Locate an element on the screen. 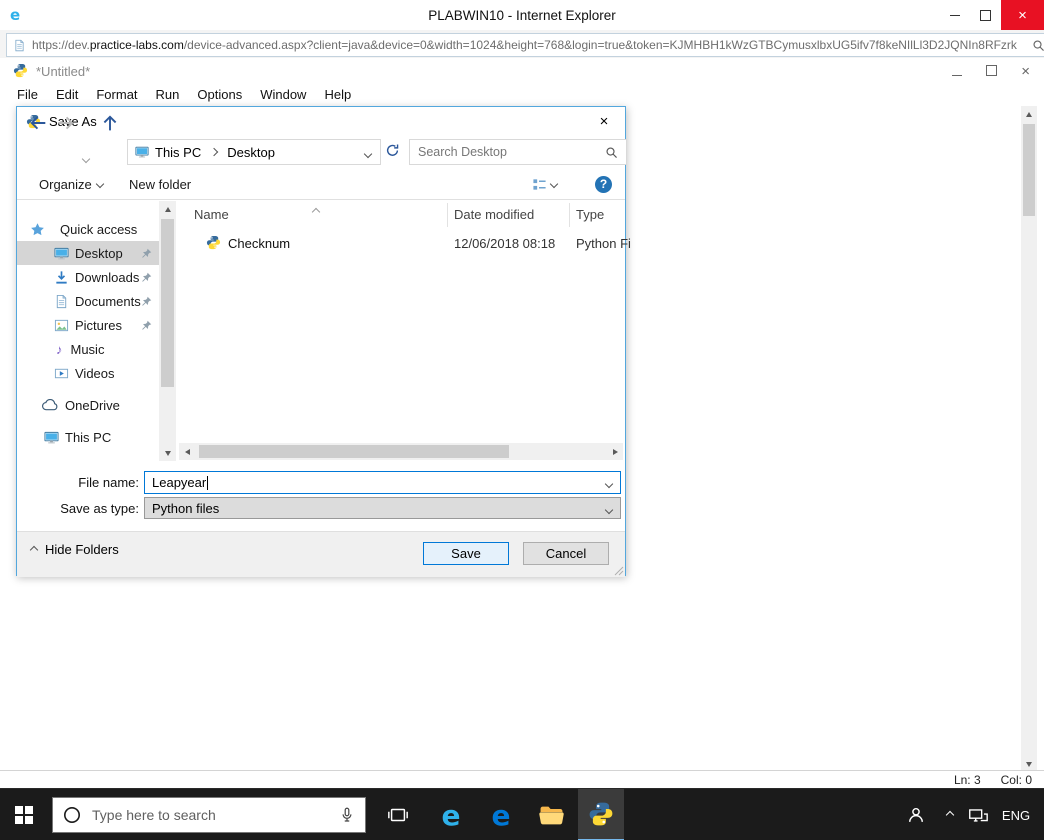  save-as-type-dropdown is located at coordinates (609, 508).